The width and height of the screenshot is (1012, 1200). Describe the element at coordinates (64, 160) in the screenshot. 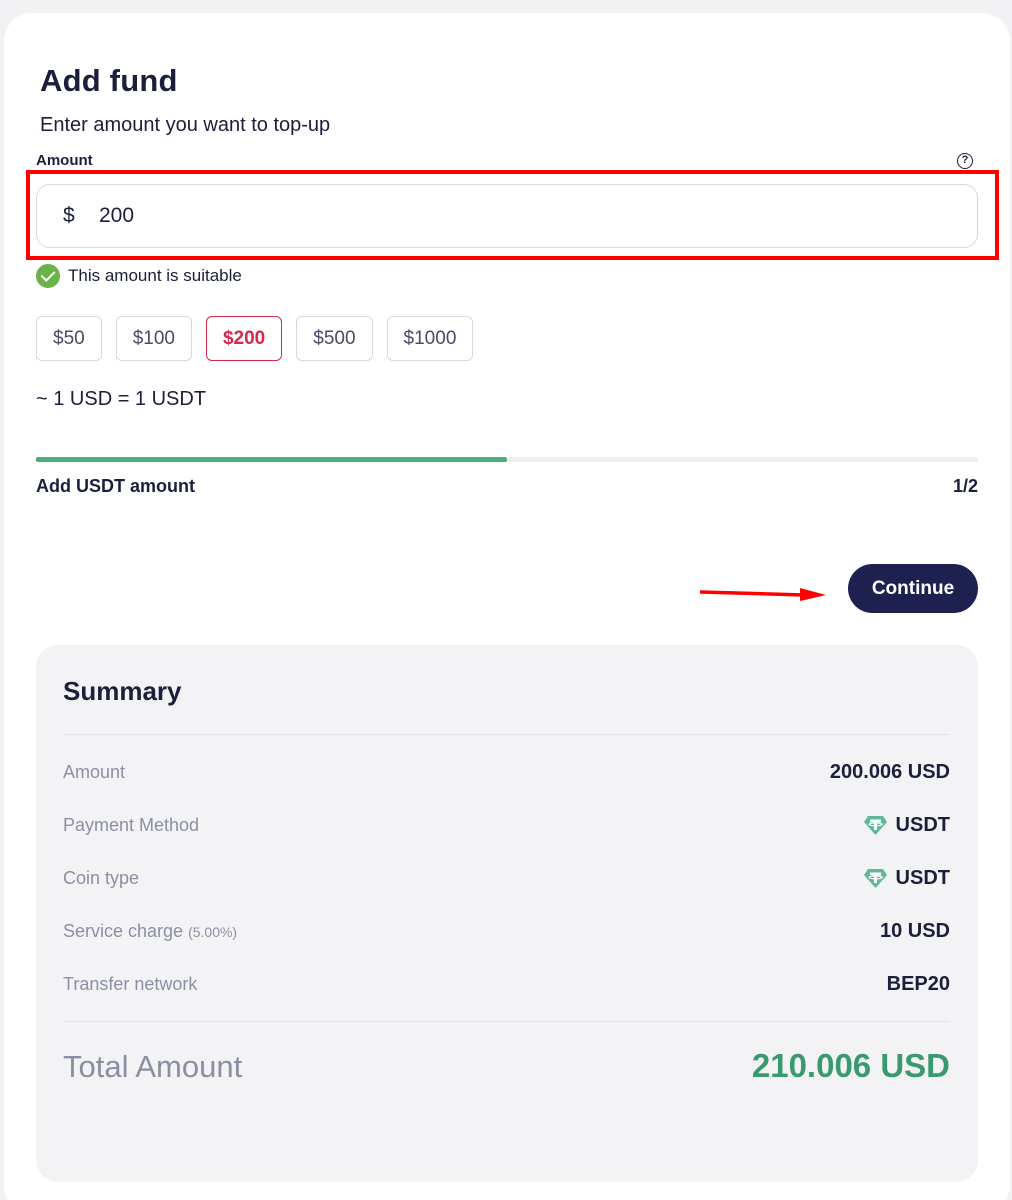

I see `amount-label: Amount` at that location.